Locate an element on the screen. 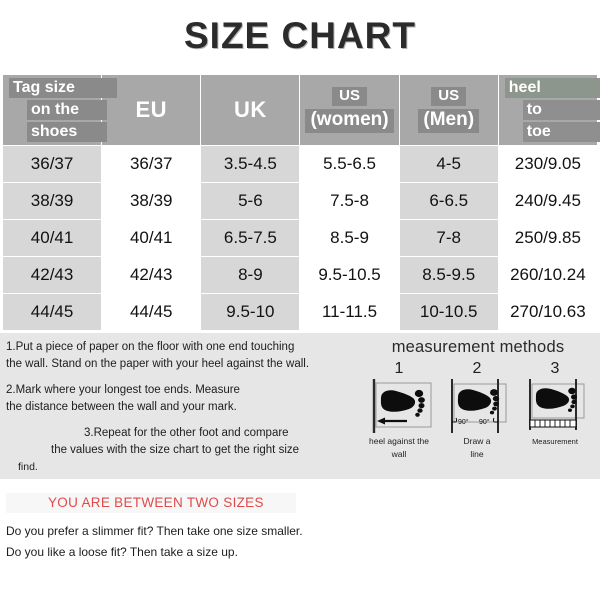 Image resolution: width=600 pixels, height=600 pixels. cell-us-women: 8.5-9 is located at coordinates (349, 238).